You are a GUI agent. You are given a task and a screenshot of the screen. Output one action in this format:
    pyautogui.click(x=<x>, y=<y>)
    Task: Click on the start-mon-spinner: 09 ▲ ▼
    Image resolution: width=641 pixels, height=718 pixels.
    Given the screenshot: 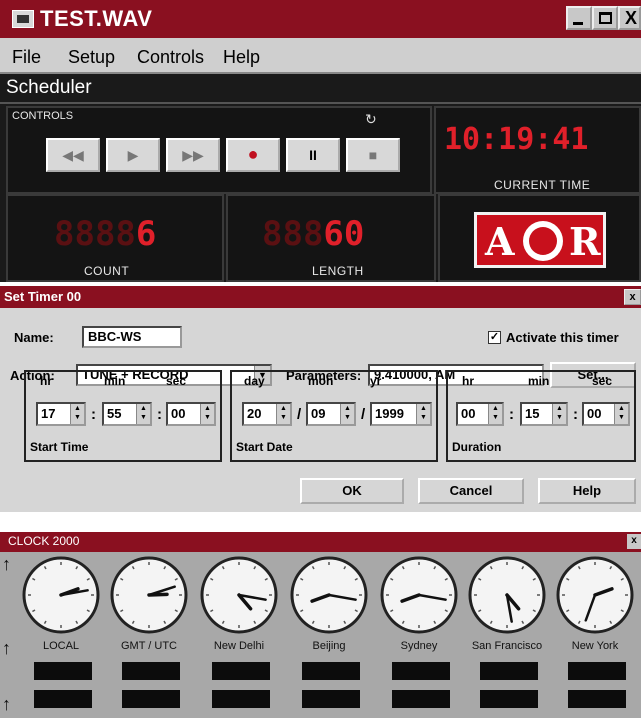 What is the action you would take?
    pyautogui.click(x=331, y=414)
    